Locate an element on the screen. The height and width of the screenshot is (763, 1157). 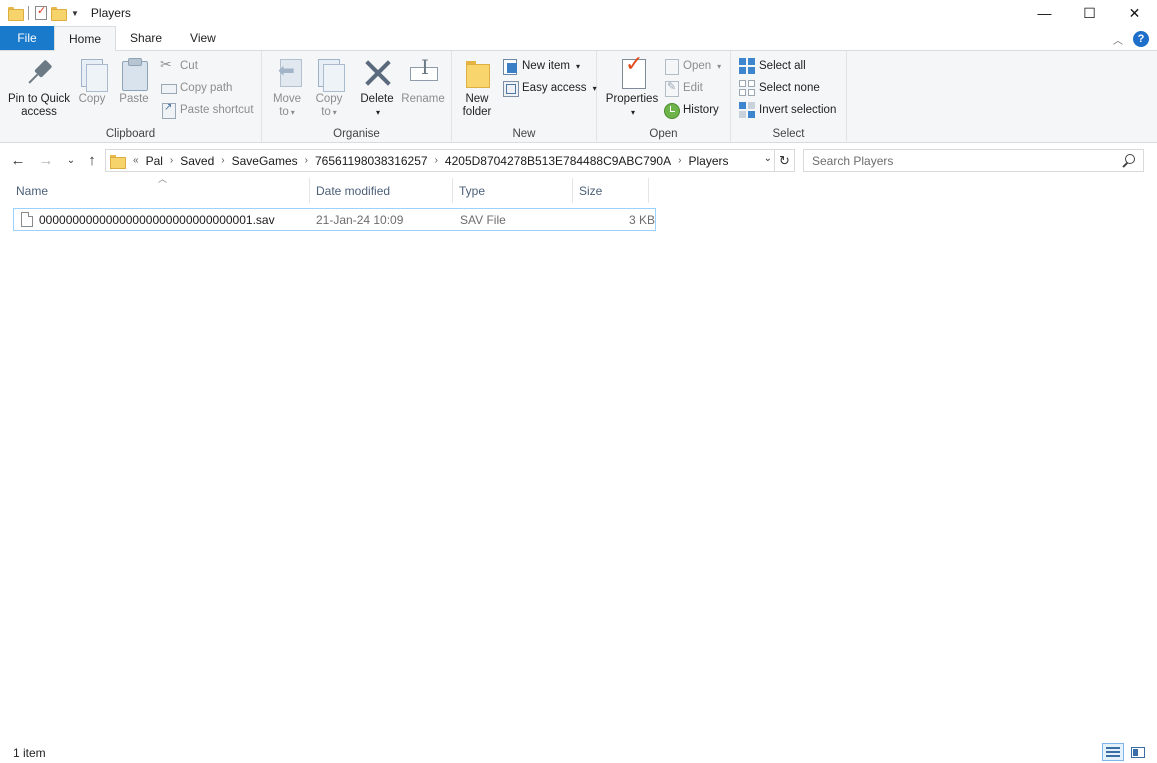
paste-button: Paste is located at coordinates (134, 81).